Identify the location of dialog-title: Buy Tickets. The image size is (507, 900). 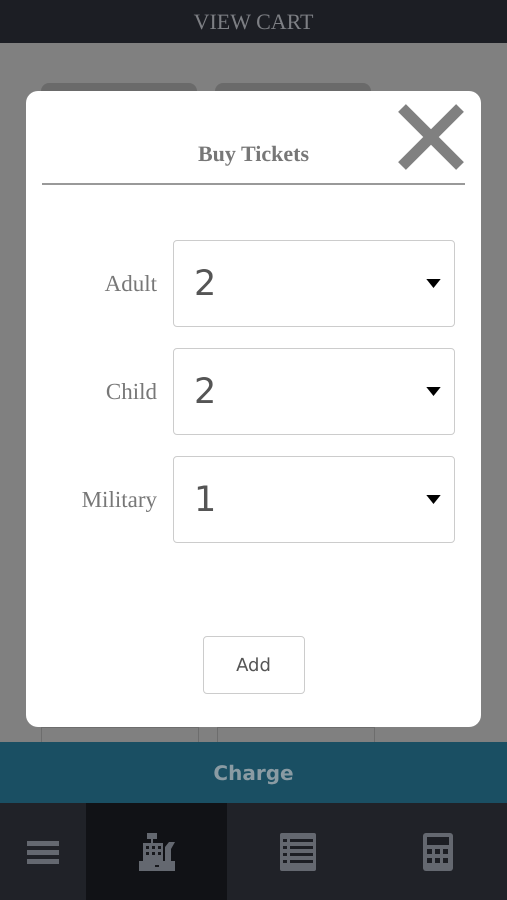
(254, 154).